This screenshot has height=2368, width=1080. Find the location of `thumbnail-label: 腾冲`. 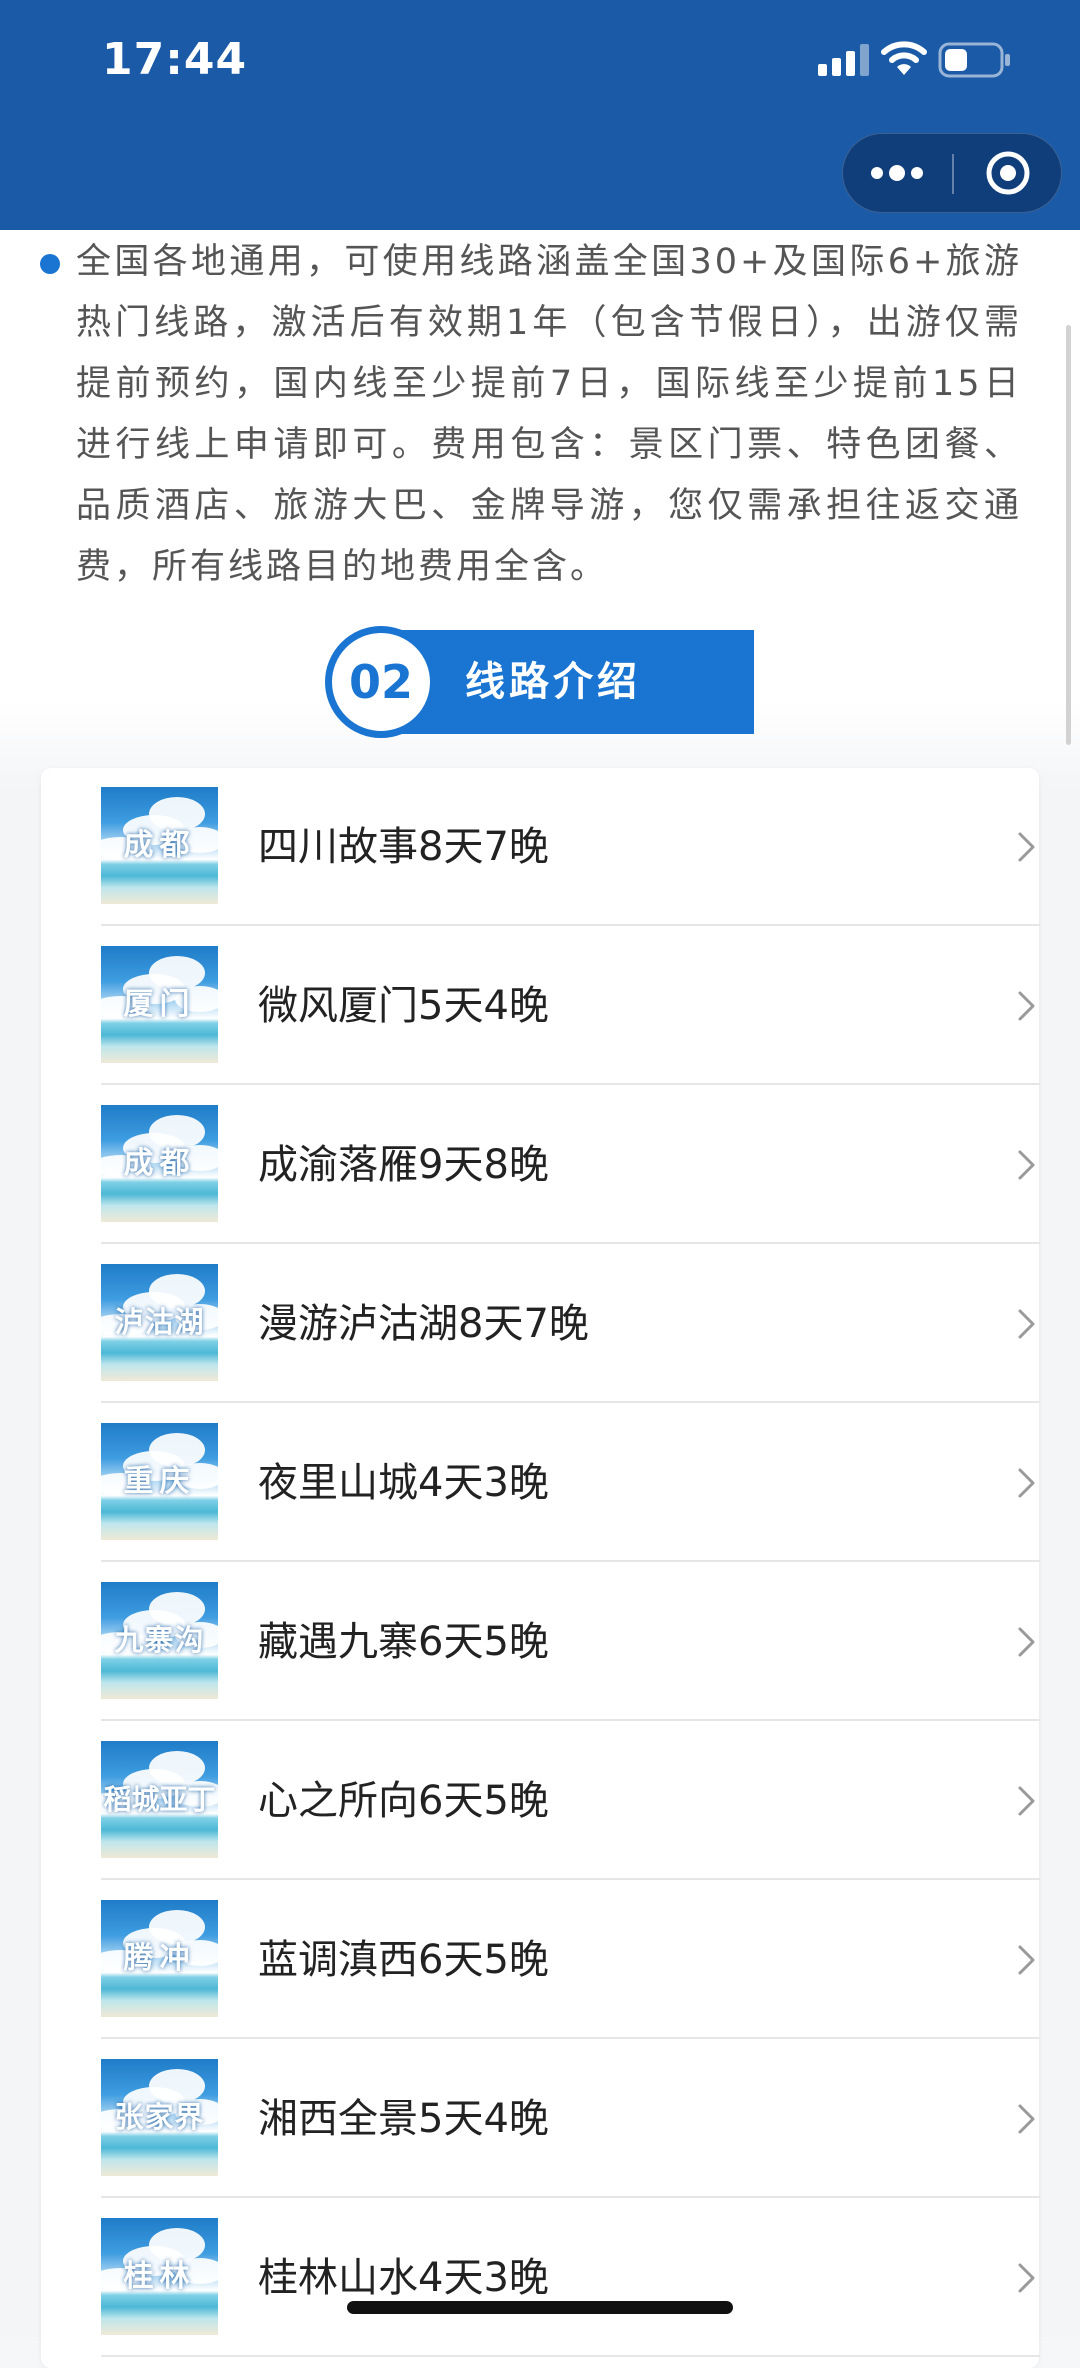

thumbnail-label: 腾冲 is located at coordinates (159, 1958).